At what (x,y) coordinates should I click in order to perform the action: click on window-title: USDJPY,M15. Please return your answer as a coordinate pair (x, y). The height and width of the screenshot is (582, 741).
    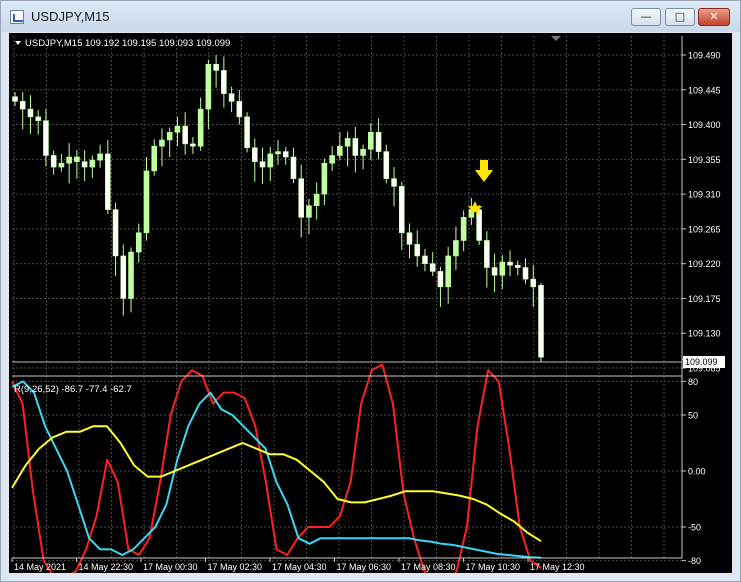
    Looking at the image, I should click on (70, 16).